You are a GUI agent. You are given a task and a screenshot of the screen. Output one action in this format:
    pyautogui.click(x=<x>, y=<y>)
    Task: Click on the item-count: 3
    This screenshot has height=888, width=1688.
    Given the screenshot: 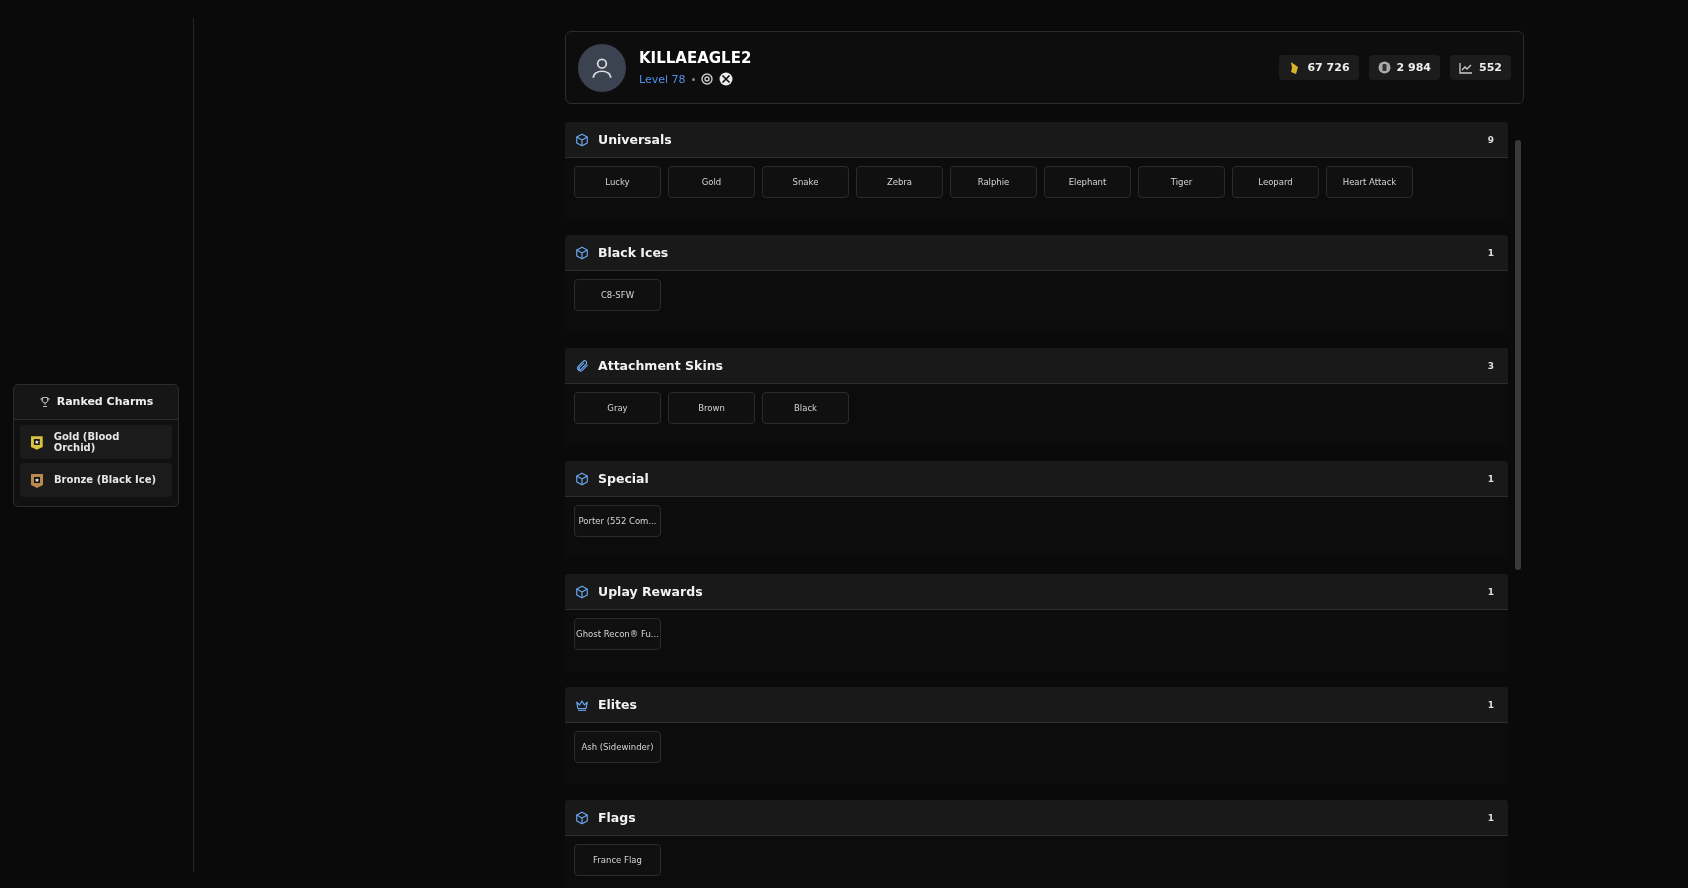 What is the action you would take?
    pyautogui.click(x=1490, y=365)
    